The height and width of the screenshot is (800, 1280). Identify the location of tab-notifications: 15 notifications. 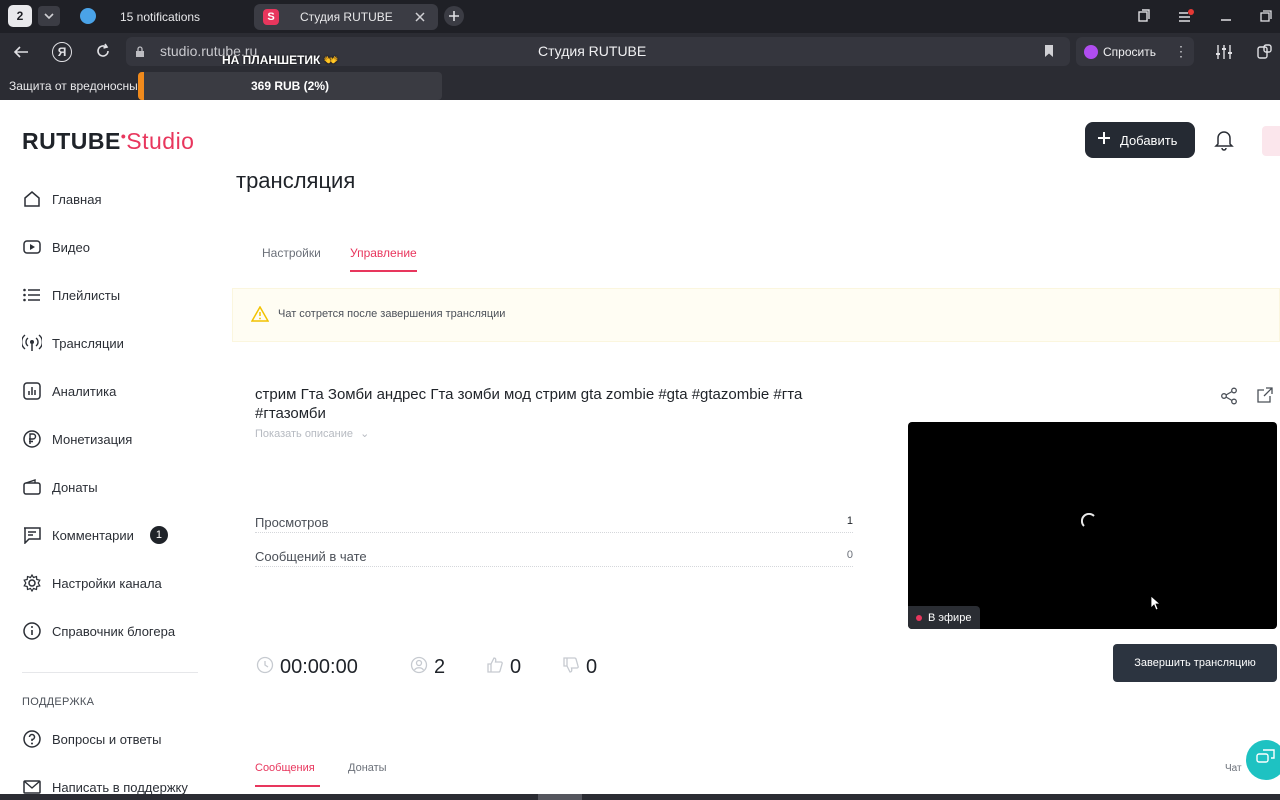
(161, 17).